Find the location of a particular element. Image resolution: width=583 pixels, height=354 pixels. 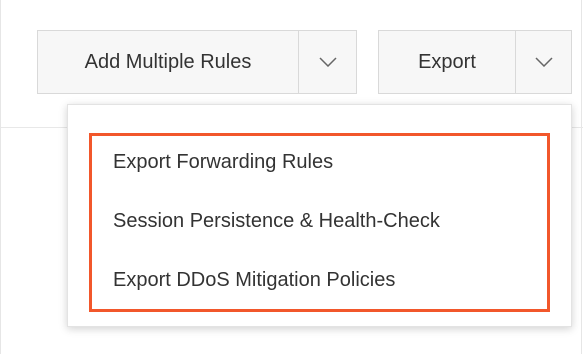

menu-item-export-ddos-mitigation-policies: Export DDoS Mitigation Policies is located at coordinates (254, 280).